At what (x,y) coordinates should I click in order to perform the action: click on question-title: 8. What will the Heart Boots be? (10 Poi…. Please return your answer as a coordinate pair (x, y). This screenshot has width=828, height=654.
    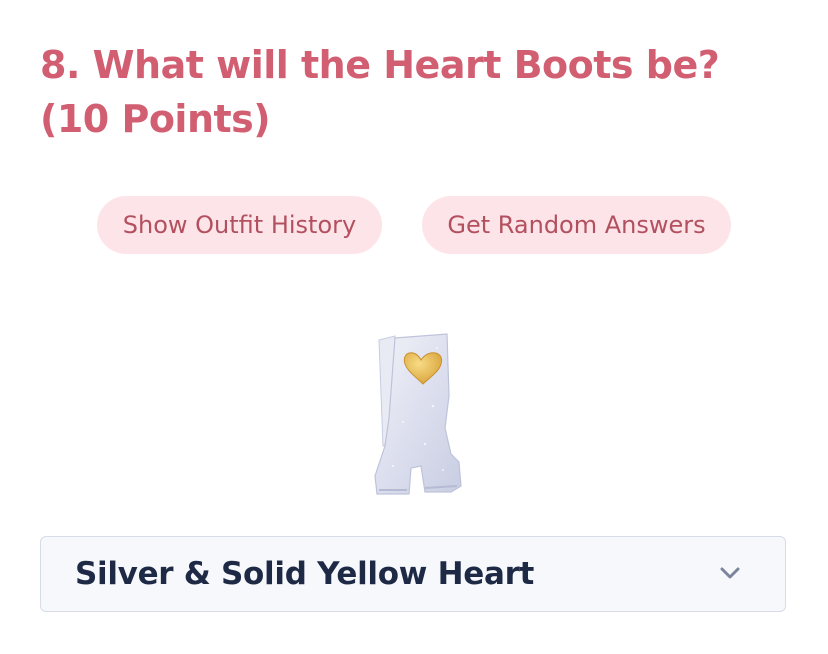
    Looking at the image, I should click on (380, 92).